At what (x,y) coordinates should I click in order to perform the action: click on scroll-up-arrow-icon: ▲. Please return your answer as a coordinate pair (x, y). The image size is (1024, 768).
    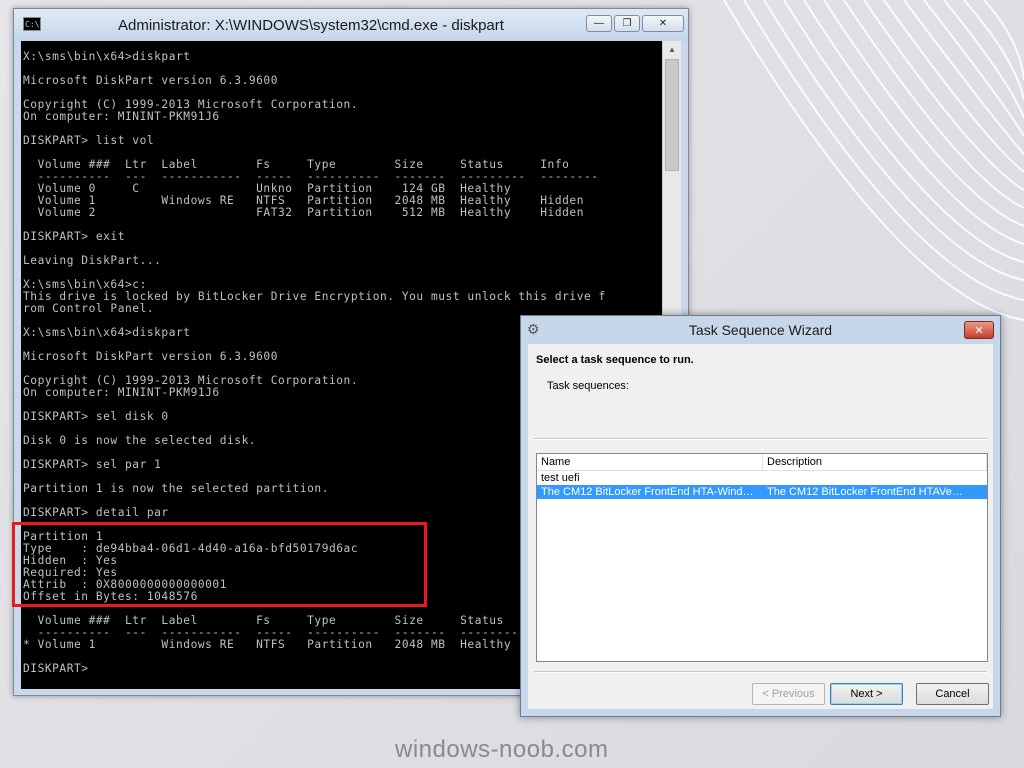
    Looking at the image, I should click on (672, 49).